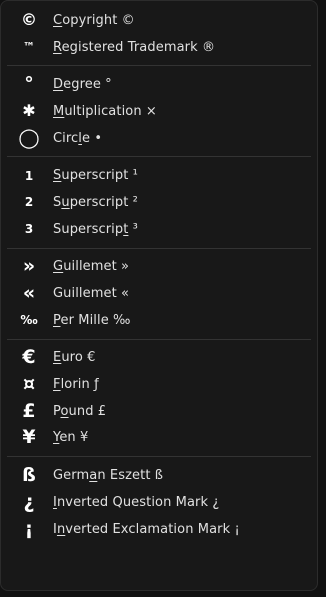  I want to click on menu-item-label: Inverted Exclamation Mark ¡, so click(146, 529).